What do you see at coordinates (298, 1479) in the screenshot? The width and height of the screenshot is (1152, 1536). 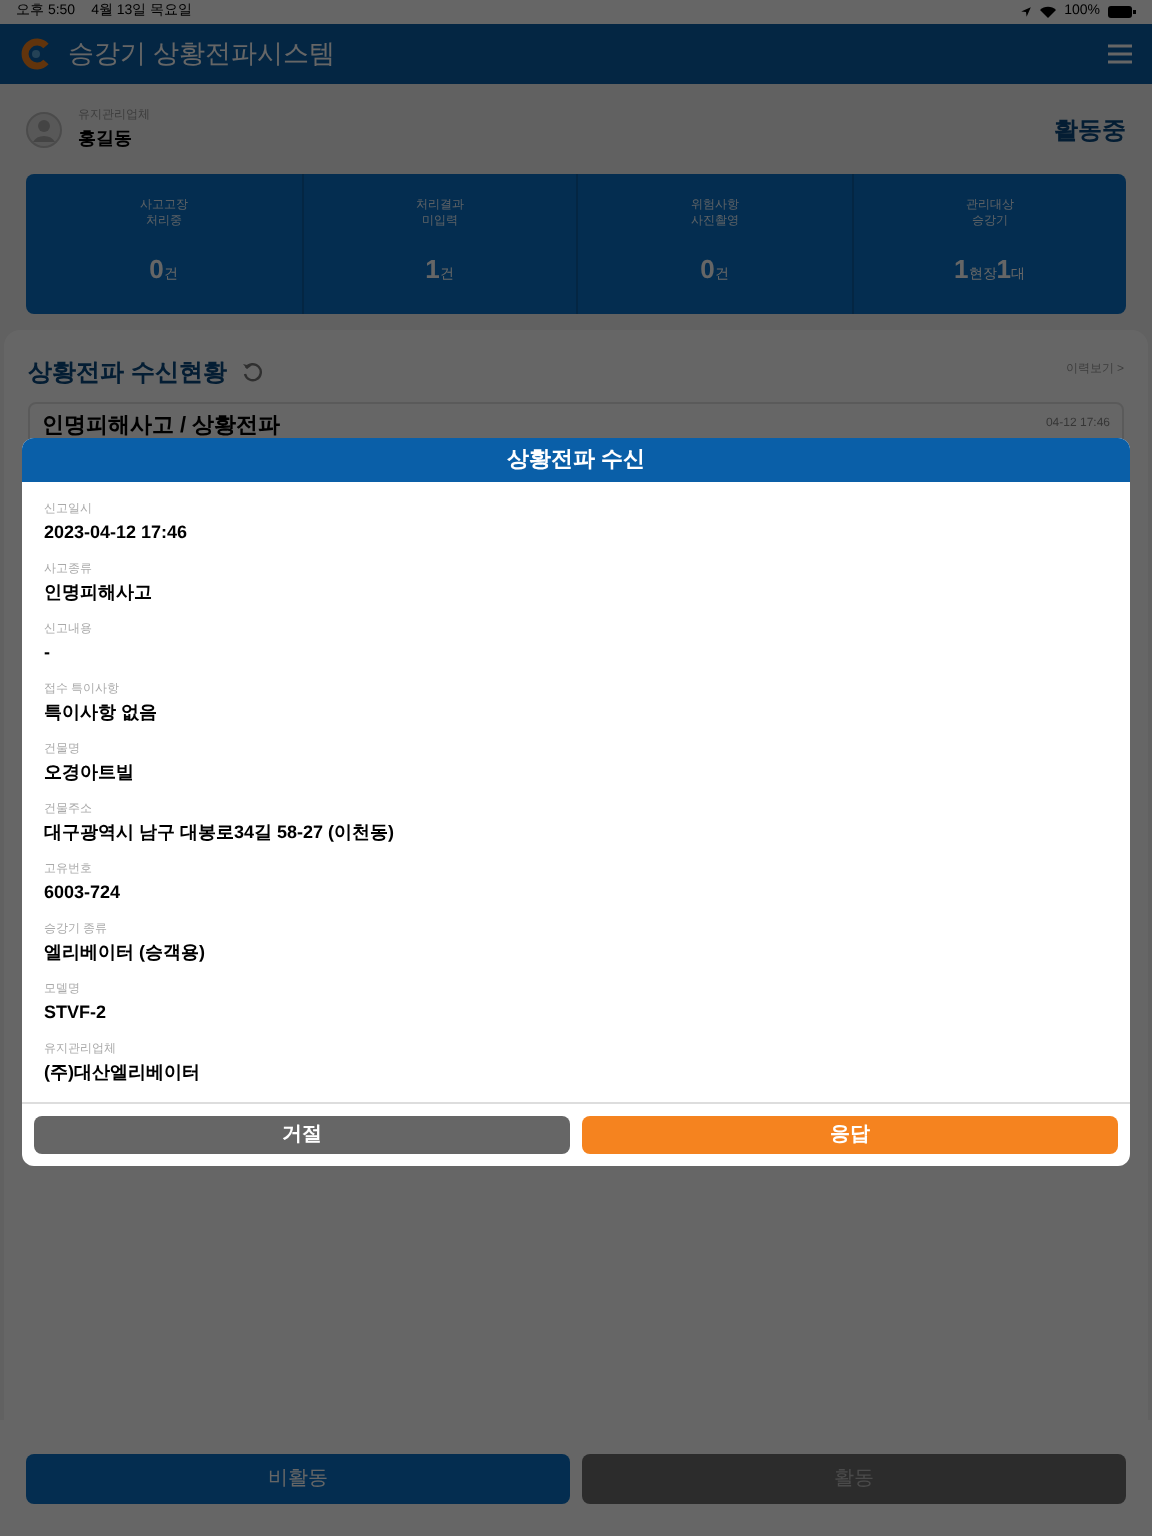 I see `mode-button: 비활동` at bounding box center [298, 1479].